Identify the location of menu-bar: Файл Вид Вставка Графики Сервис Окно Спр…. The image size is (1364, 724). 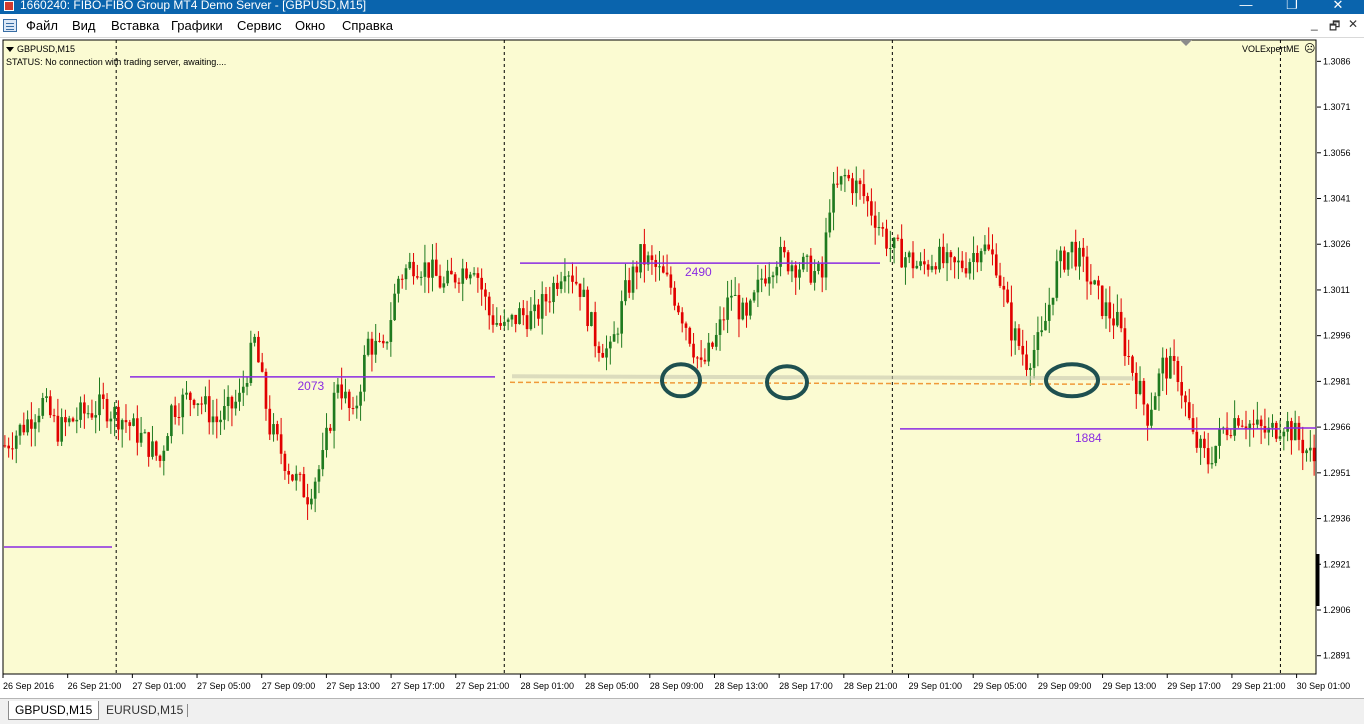
(682, 26).